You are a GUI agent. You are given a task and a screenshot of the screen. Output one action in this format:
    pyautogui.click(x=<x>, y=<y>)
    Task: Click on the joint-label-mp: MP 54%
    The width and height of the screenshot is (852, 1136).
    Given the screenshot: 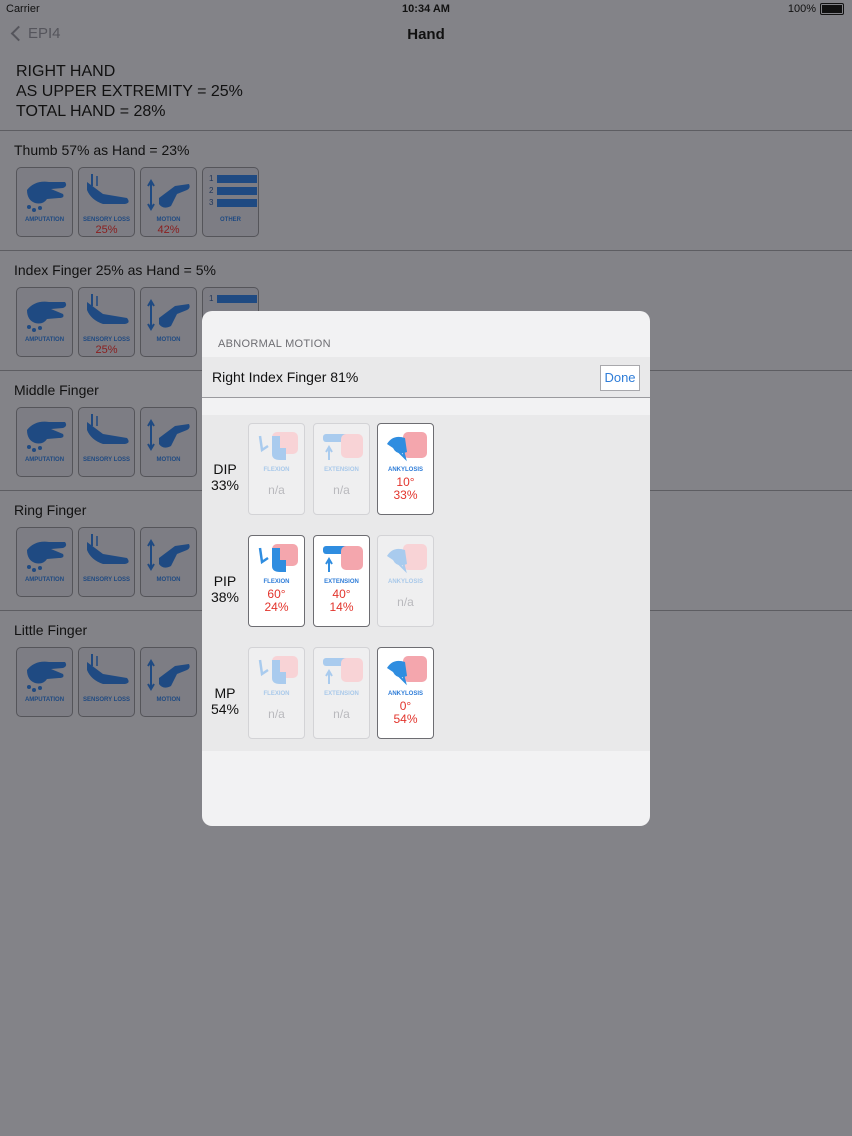 What is the action you would take?
    pyautogui.click(x=225, y=701)
    